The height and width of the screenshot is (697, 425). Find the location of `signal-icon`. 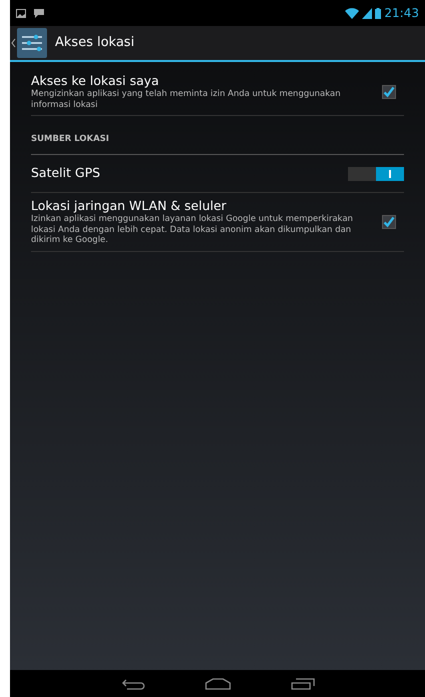

signal-icon is located at coordinates (367, 13).